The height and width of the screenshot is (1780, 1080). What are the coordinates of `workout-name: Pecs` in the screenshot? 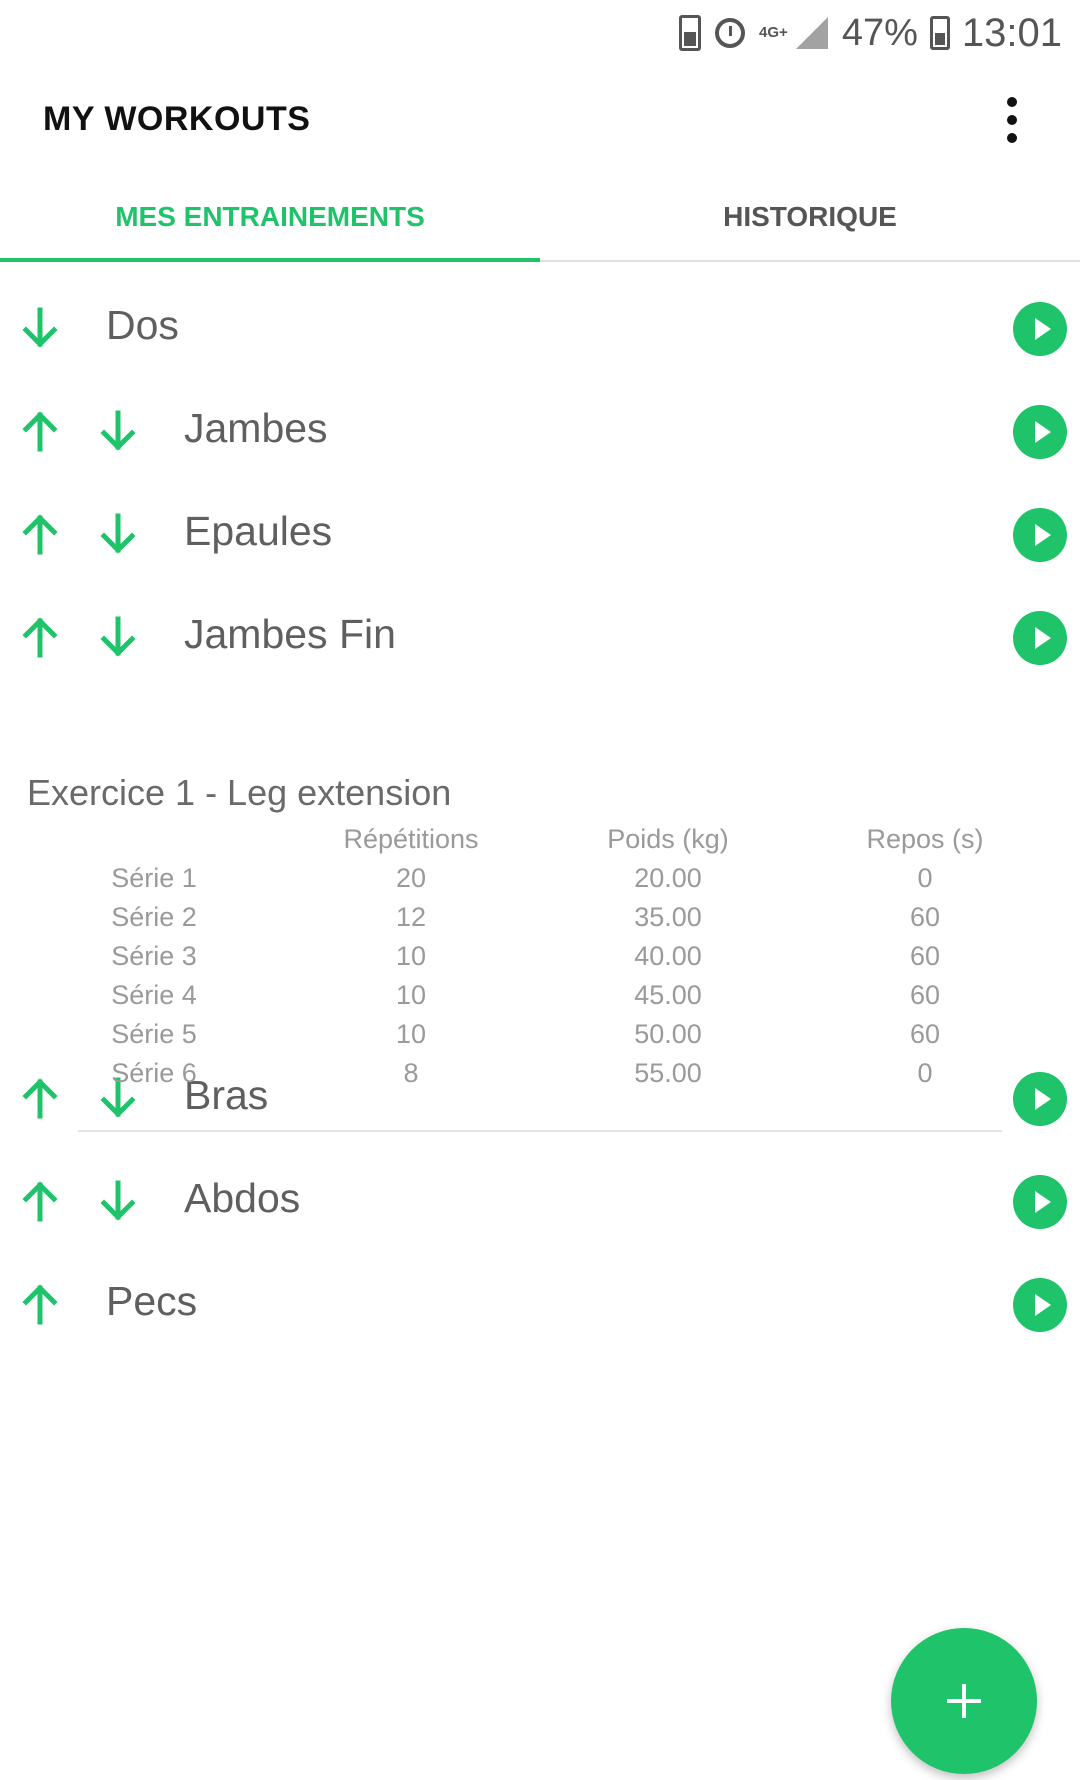 It's located at (152, 1301).